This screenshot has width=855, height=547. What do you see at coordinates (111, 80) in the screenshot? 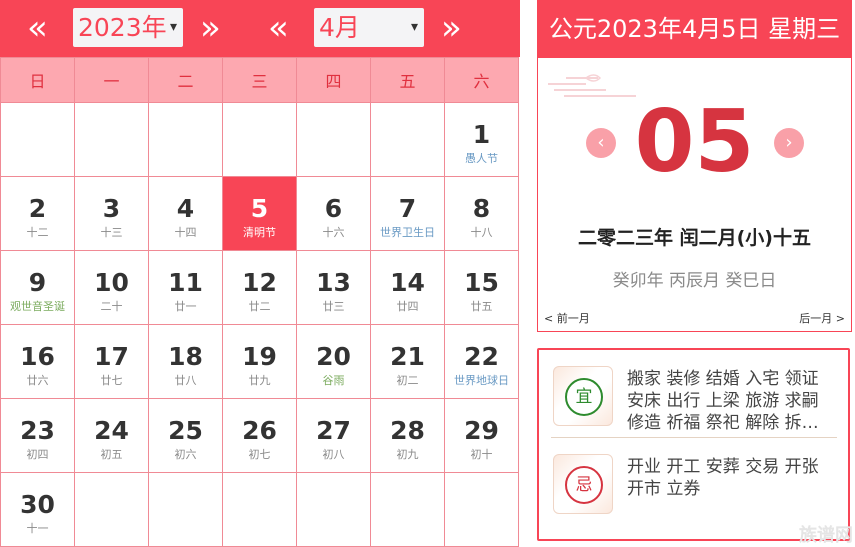
I see `weekday-mon: 一` at bounding box center [111, 80].